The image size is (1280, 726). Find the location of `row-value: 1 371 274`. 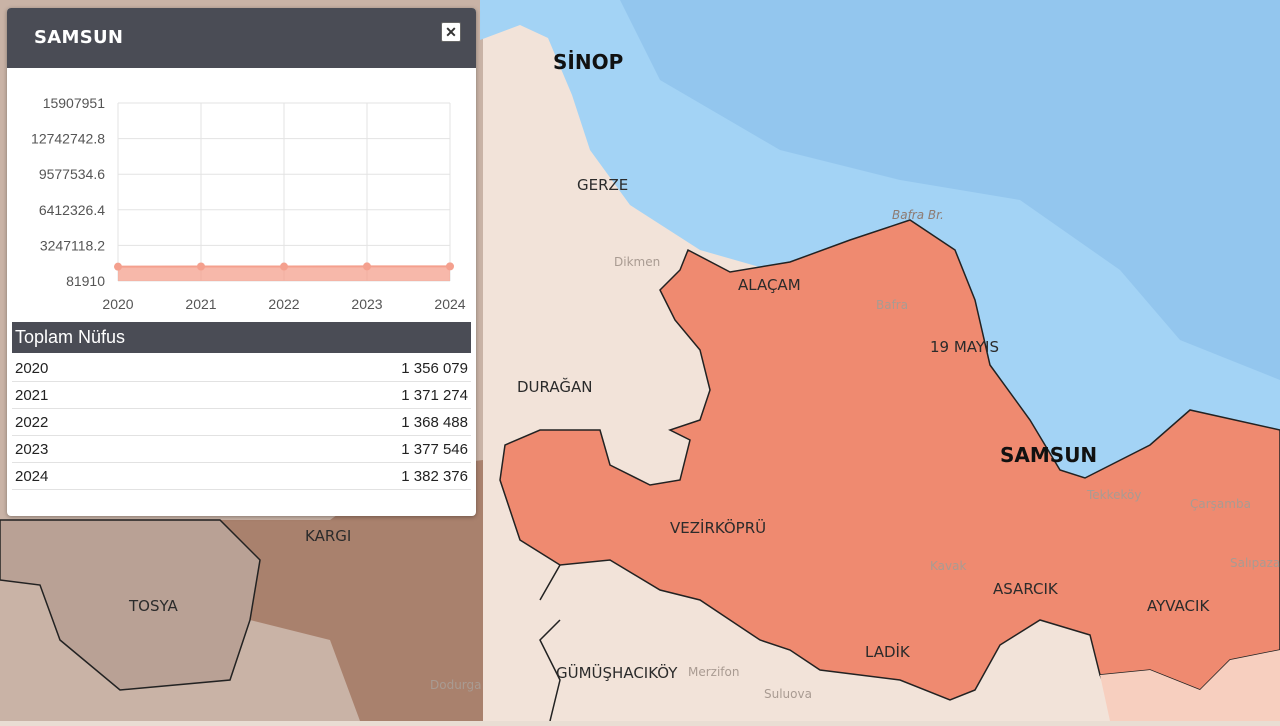

row-value: 1 371 274 is located at coordinates (434, 395).